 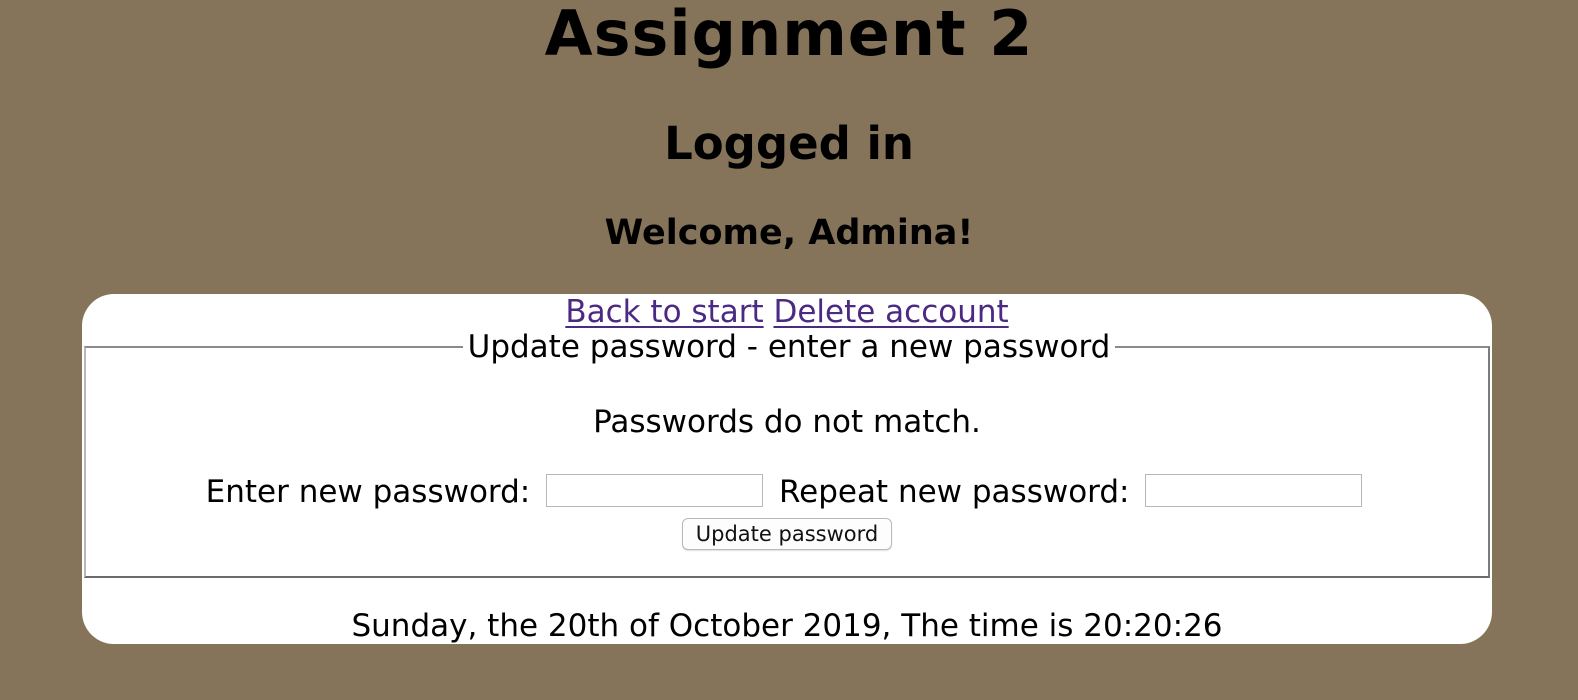 What do you see at coordinates (789, 143) in the screenshot?
I see `logged-in-heading: Logged in` at bounding box center [789, 143].